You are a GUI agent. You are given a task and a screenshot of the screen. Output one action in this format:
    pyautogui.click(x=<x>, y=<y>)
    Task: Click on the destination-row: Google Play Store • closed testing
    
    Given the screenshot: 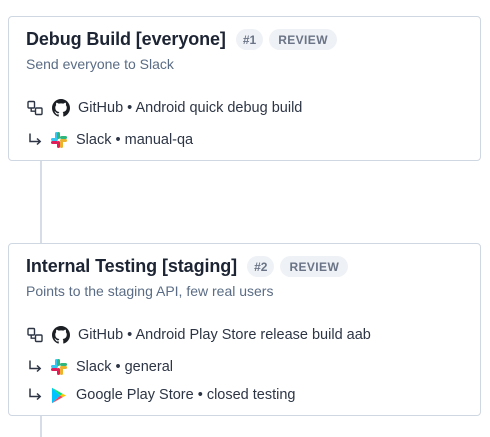 What is the action you would take?
    pyautogui.click(x=161, y=395)
    